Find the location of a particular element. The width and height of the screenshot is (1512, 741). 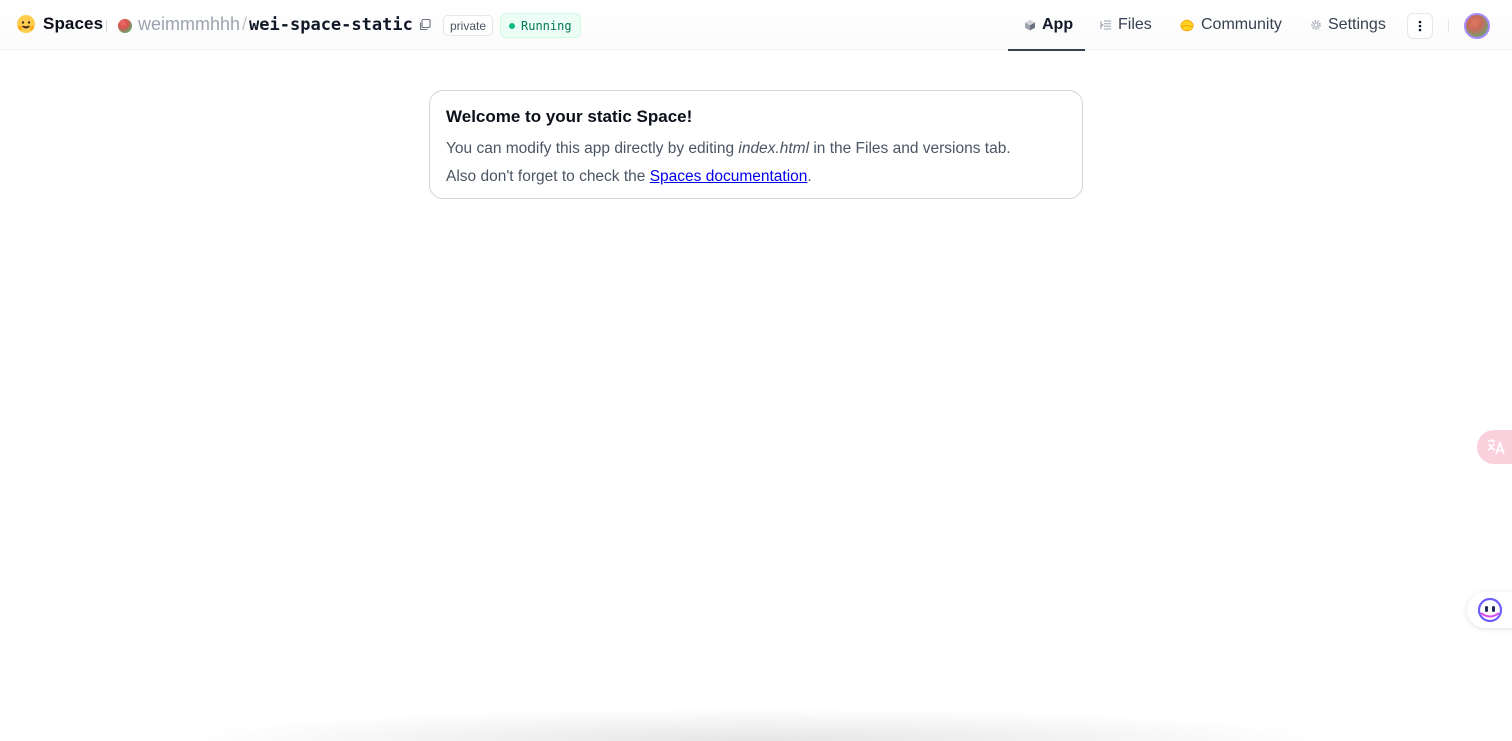

owner-avatar is located at coordinates (125, 26).